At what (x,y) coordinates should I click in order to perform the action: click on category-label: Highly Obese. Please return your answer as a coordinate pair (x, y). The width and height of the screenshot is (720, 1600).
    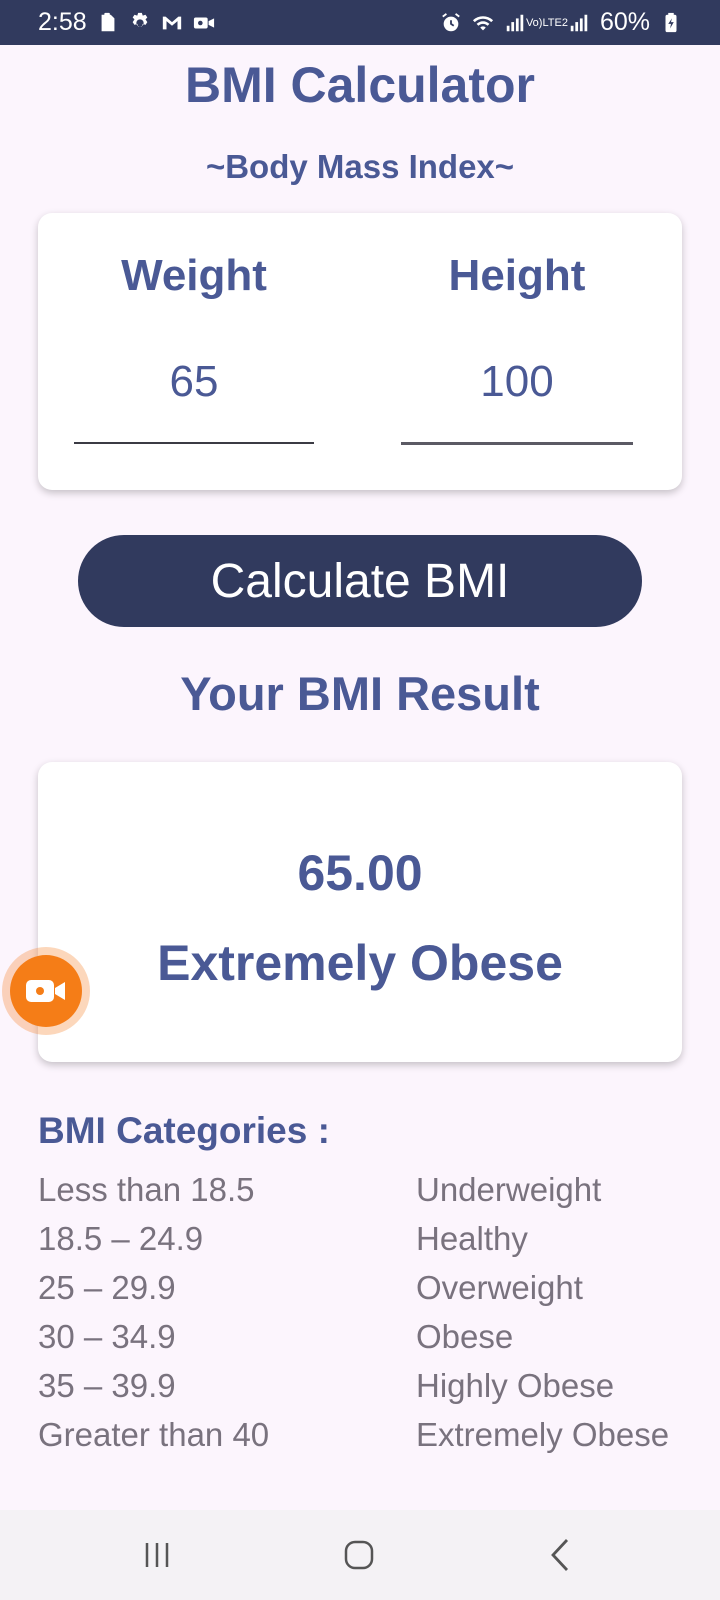
    Looking at the image, I should click on (515, 1385).